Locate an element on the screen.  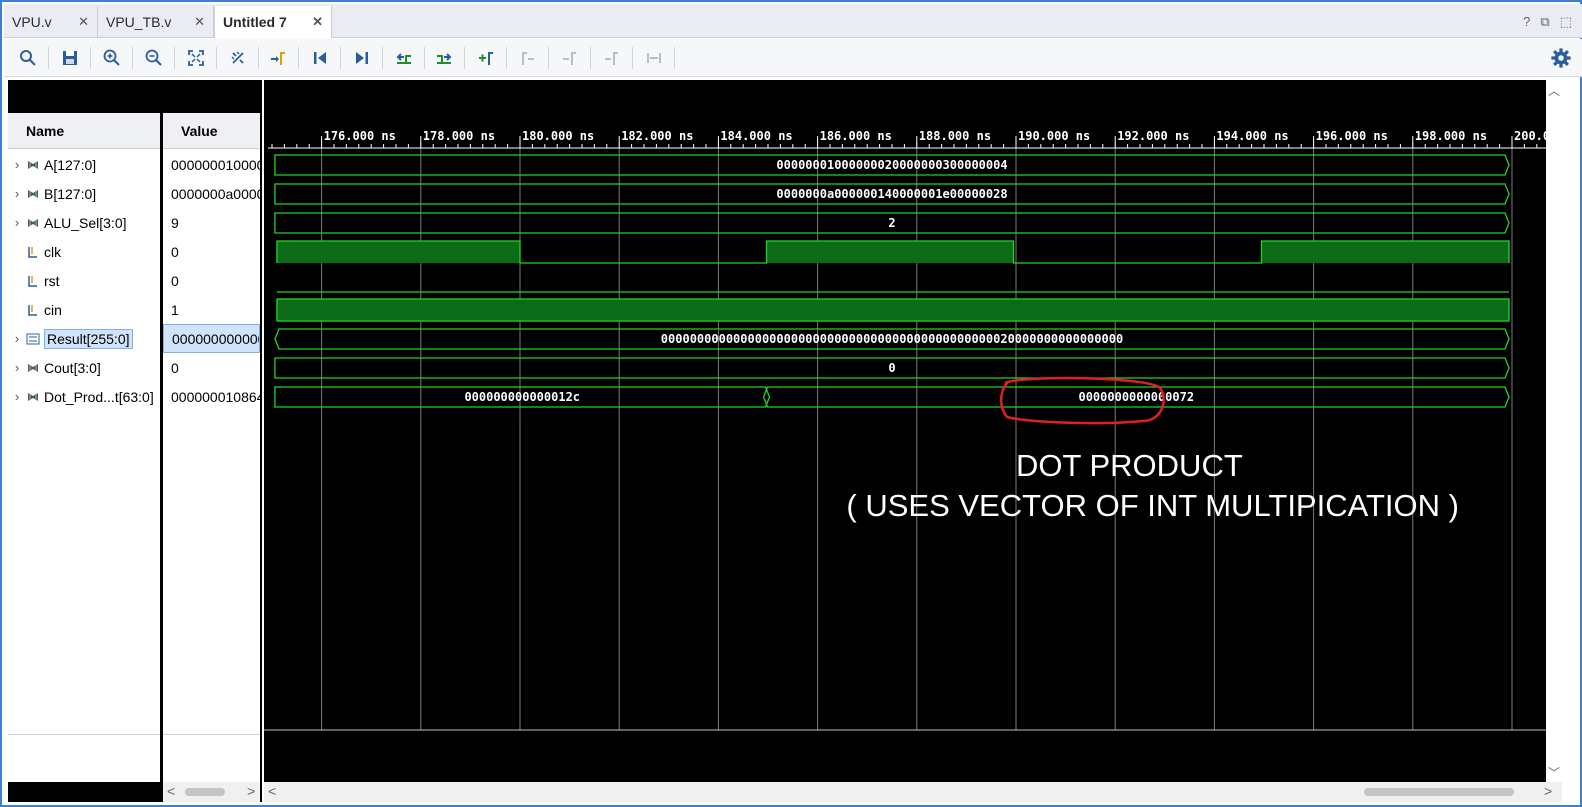
signal-name: ALU_Sel[3:0] is located at coordinates (85, 222).